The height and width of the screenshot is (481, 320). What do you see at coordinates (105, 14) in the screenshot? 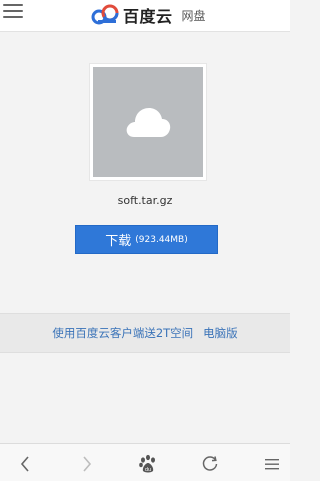
I see `baidu-cloud-logo-icon` at bounding box center [105, 14].